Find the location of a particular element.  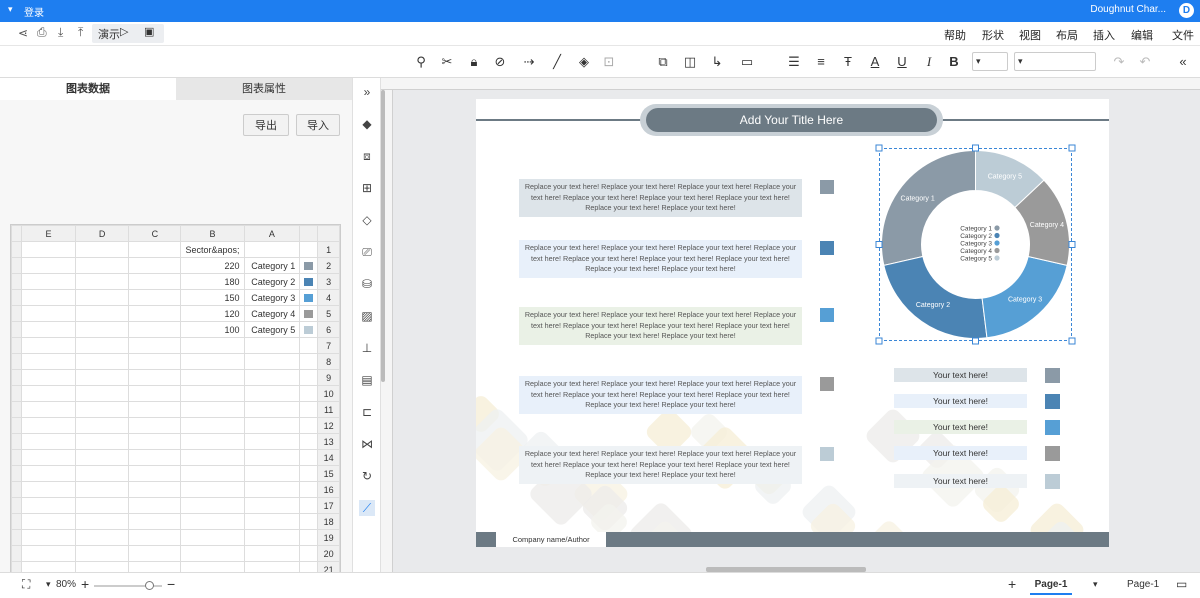

search-icon: ⚲ is located at coordinates (421, 62).